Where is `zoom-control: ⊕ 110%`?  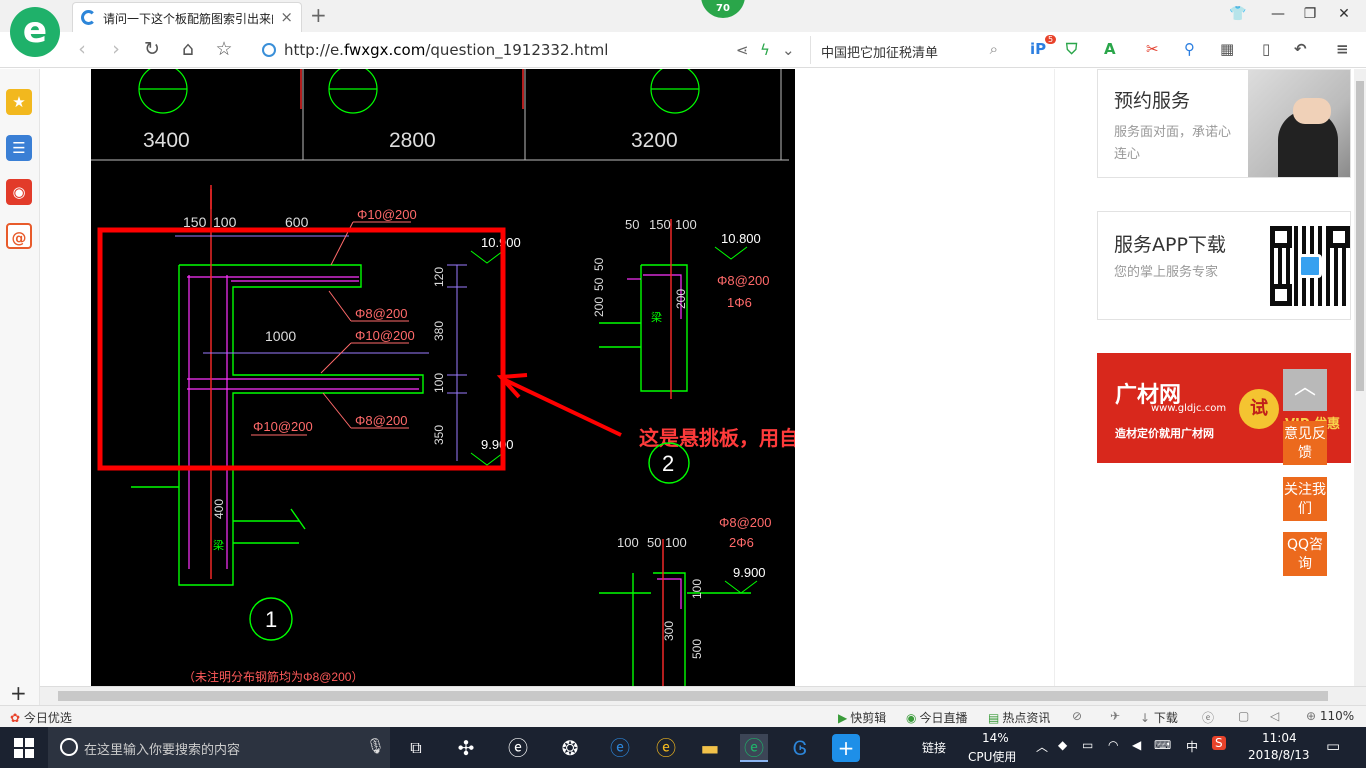 zoom-control: ⊕ 110% is located at coordinates (1330, 716).